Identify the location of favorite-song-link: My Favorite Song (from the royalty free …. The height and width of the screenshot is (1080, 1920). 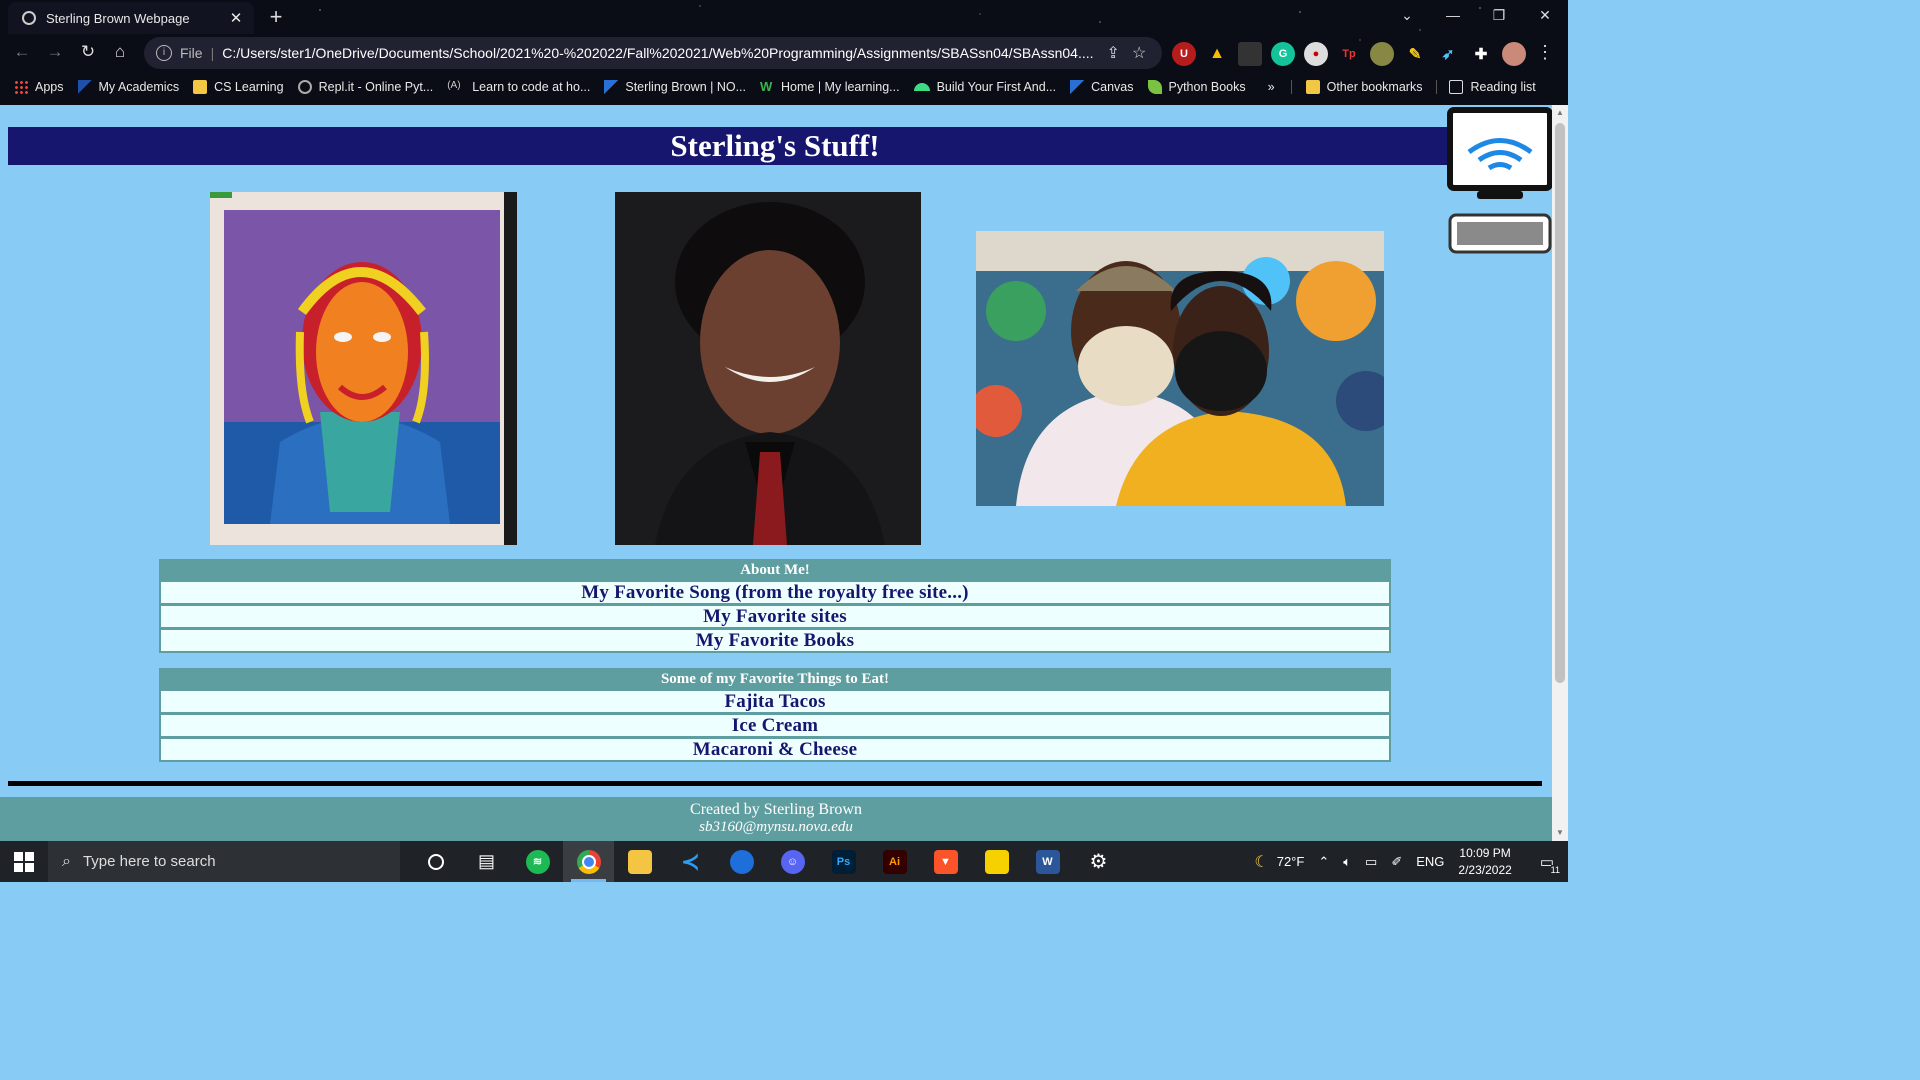
(774, 592).